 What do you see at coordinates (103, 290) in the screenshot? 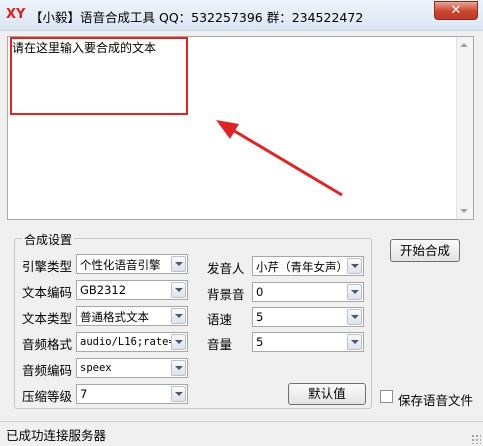
I see `text-encoding-value: GB2312` at bounding box center [103, 290].